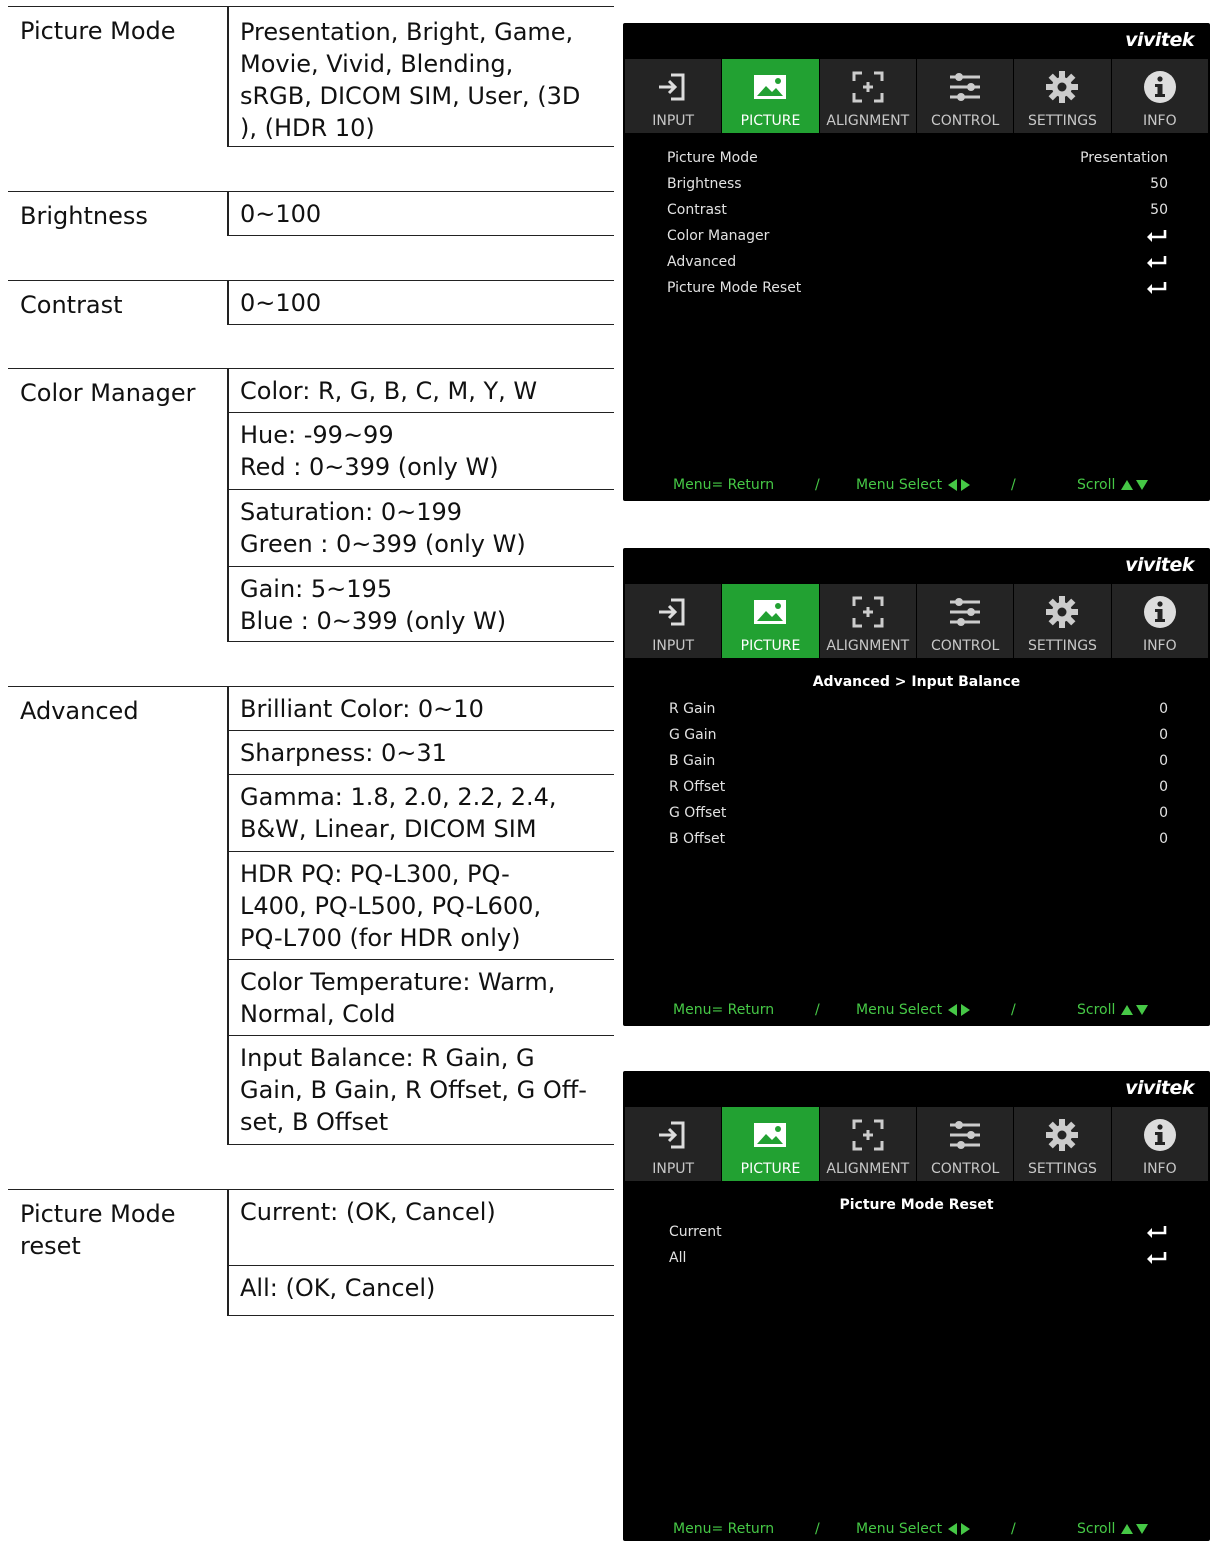 This screenshot has width=1210, height=1541. I want to click on osd-tab-bar: INPUT PICTURE ALIGNMENT CONTROL SETTINGS INFO, so click(916, 96).